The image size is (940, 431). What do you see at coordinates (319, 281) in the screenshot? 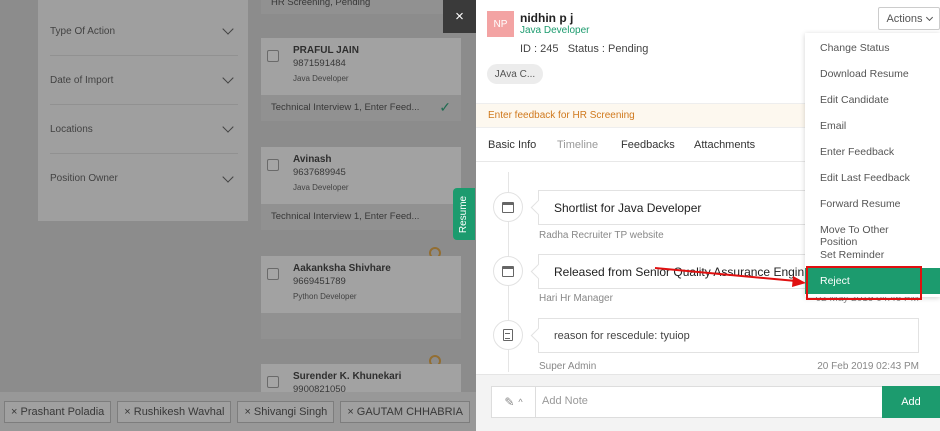
I see `candidate-phone: 9669451789` at bounding box center [319, 281].